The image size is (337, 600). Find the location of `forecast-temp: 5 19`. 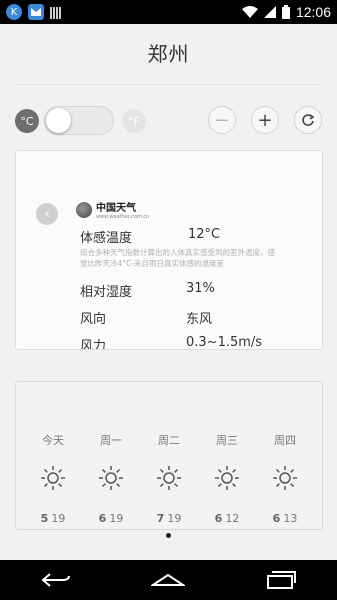

forecast-temp: 5 19 is located at coordinates (53, 518).